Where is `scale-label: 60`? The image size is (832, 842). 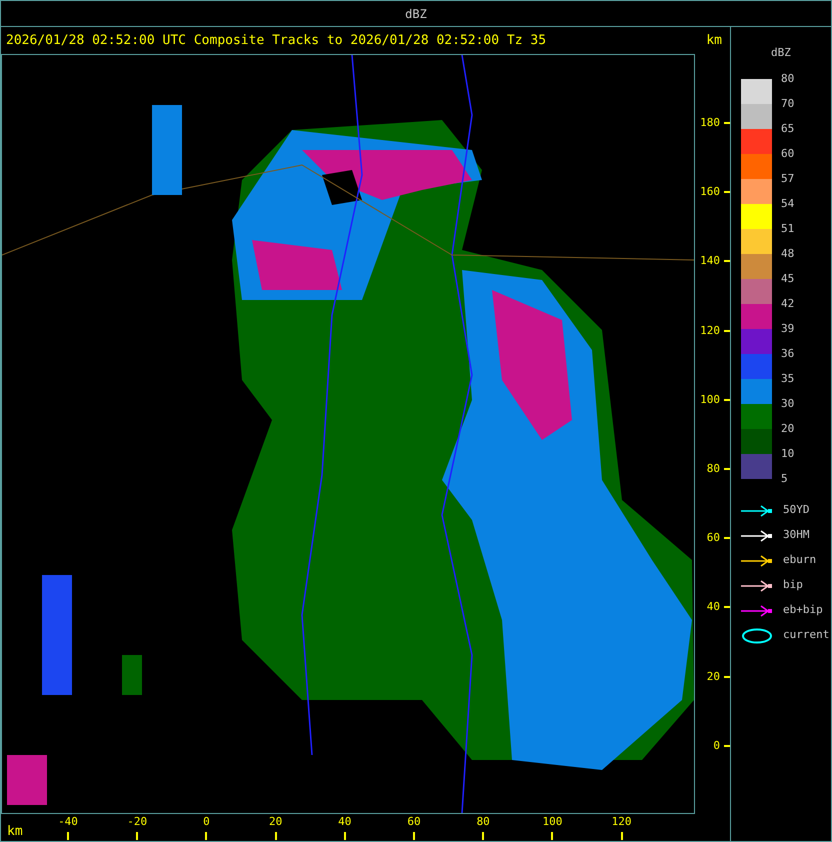 scale-label: 60 is located at coordinates (787, 153).